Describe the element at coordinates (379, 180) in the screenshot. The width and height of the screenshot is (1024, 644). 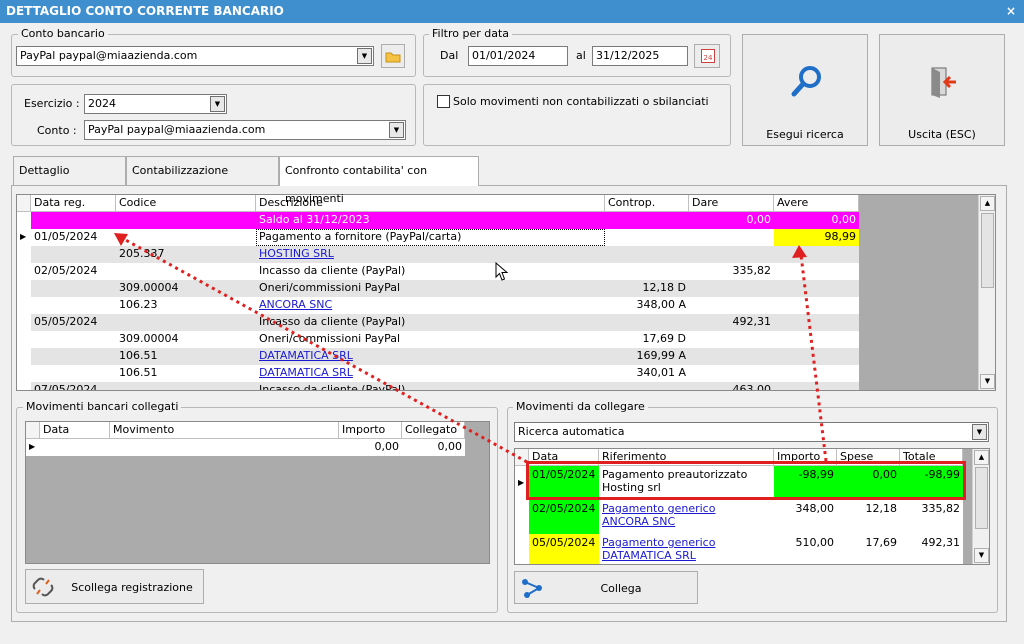
I see `tab-confronto-contabilita: Confronto contabilita' con movimenti` at that location.